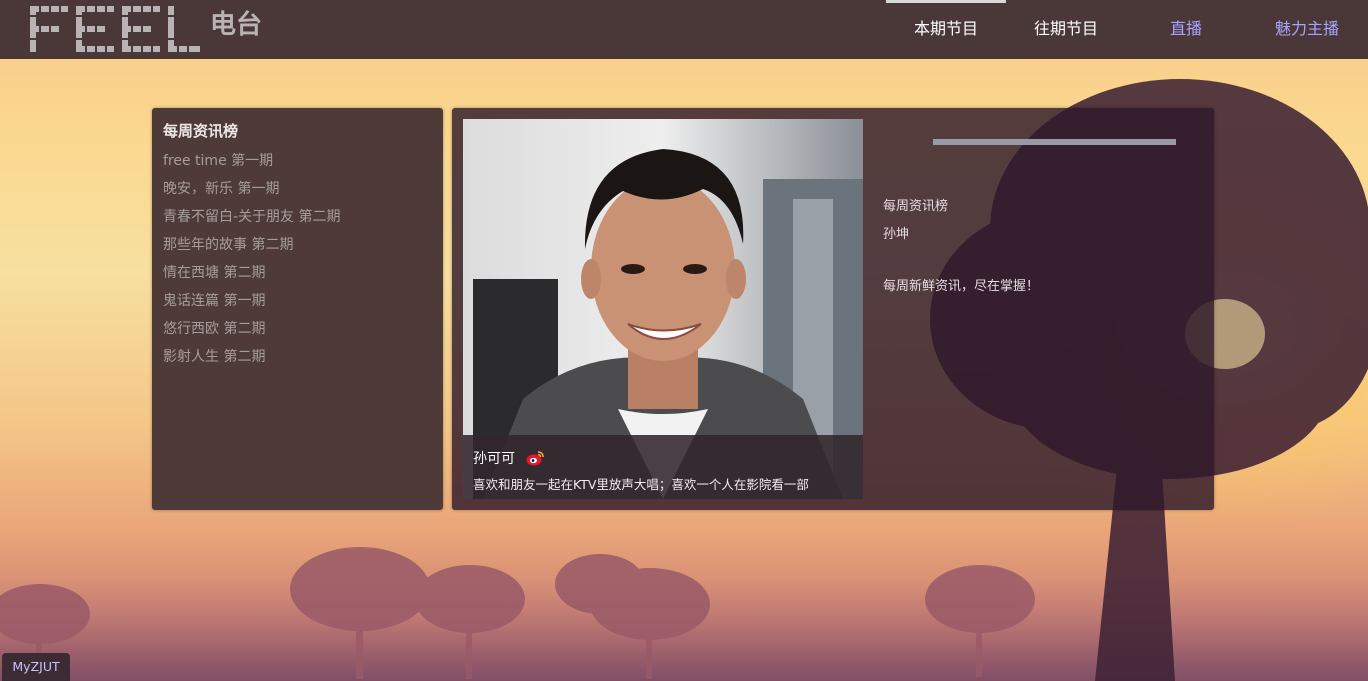 The width and height of the screenshot is (1368, 681). I want to click on feel-logo, so click(115, 29).